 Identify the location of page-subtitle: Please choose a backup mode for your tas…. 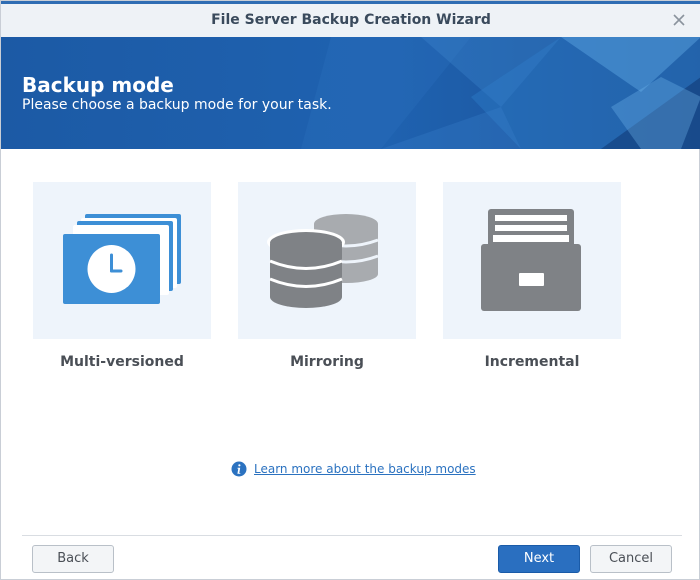
(177, 105).